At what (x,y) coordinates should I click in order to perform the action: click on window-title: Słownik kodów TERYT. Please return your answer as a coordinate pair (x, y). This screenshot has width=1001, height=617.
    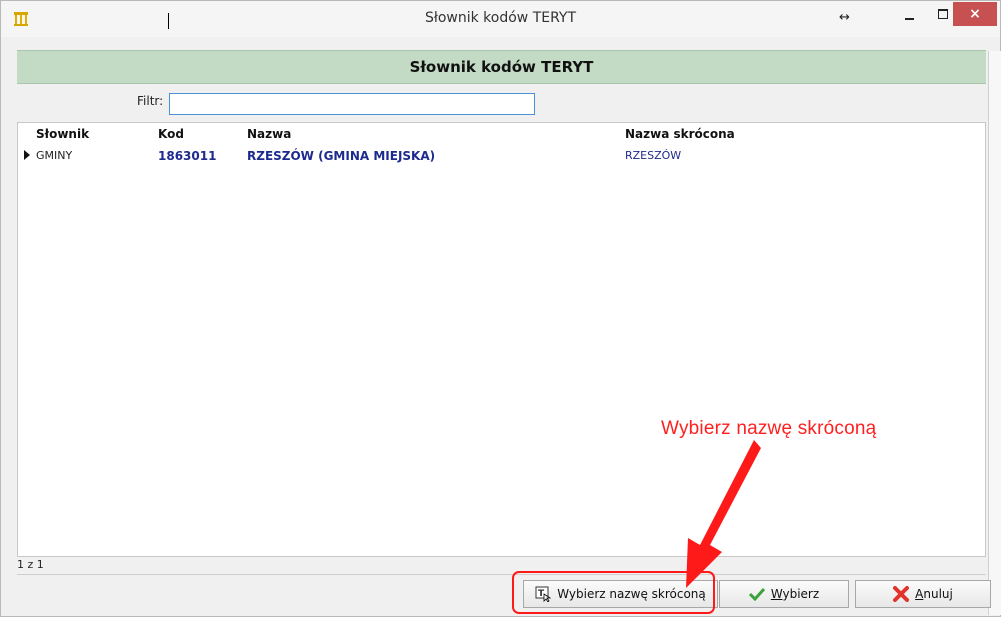
    Looking at the image, I should click on (500, 18).